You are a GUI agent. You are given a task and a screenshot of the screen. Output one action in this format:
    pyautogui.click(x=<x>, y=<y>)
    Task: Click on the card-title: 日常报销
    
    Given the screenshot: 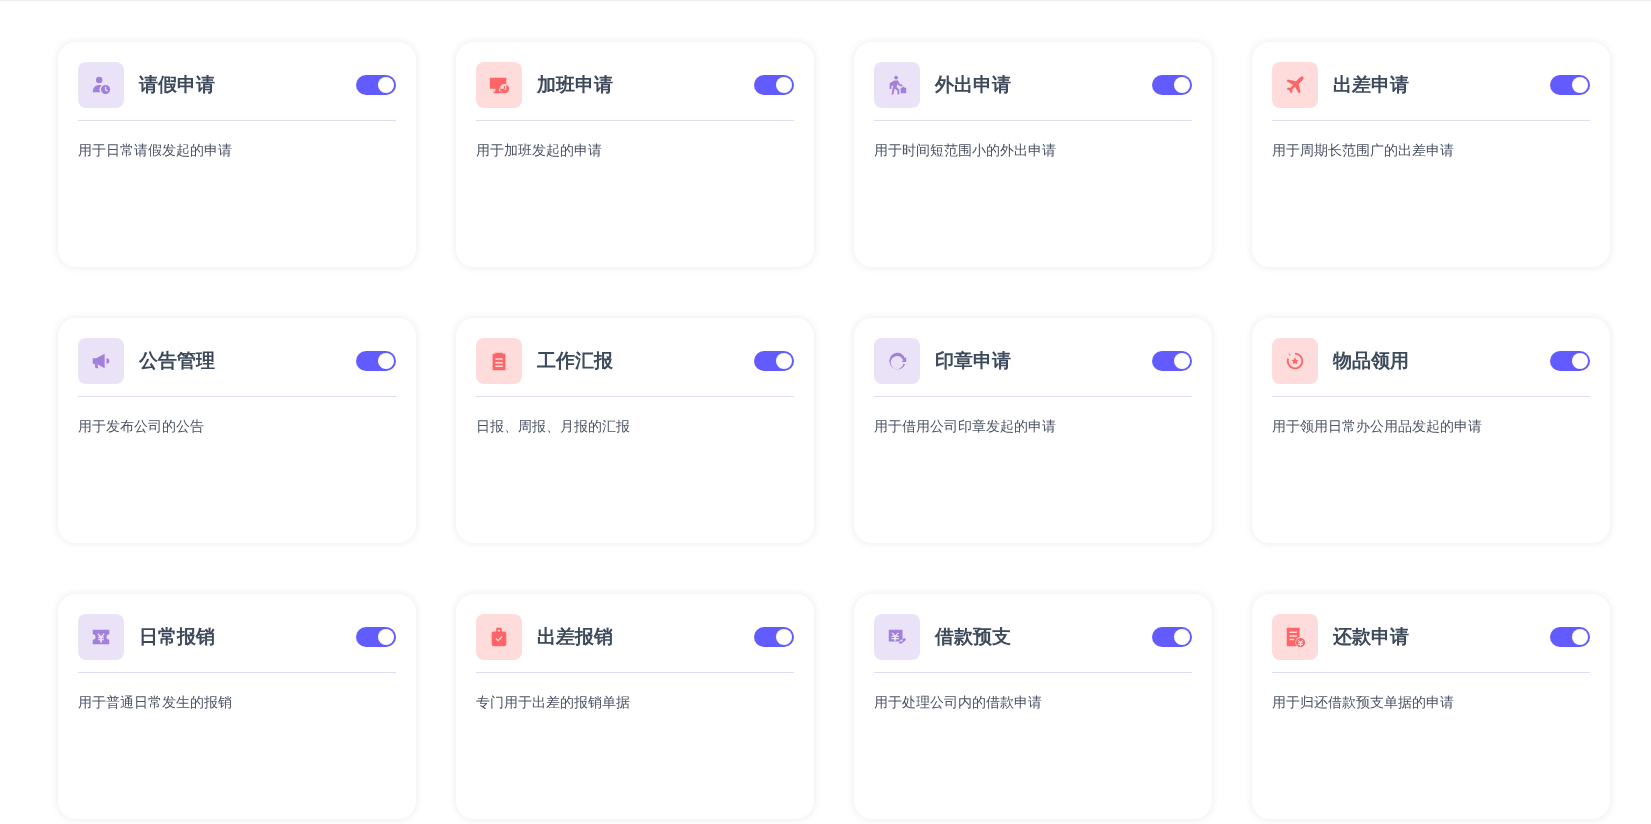 What is the action you would take?
    pyautogui.click(x=177, y=636)
    